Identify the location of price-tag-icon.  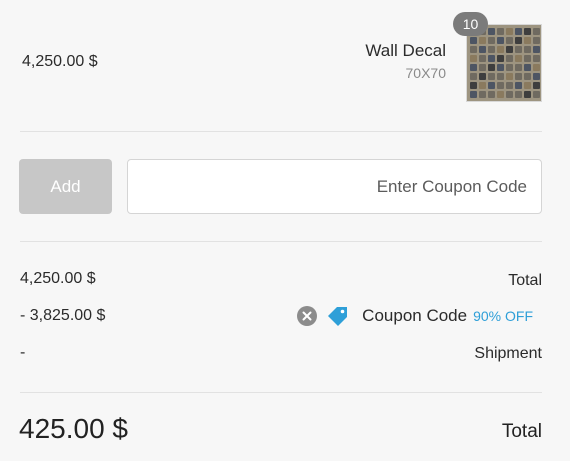
(338, 316).